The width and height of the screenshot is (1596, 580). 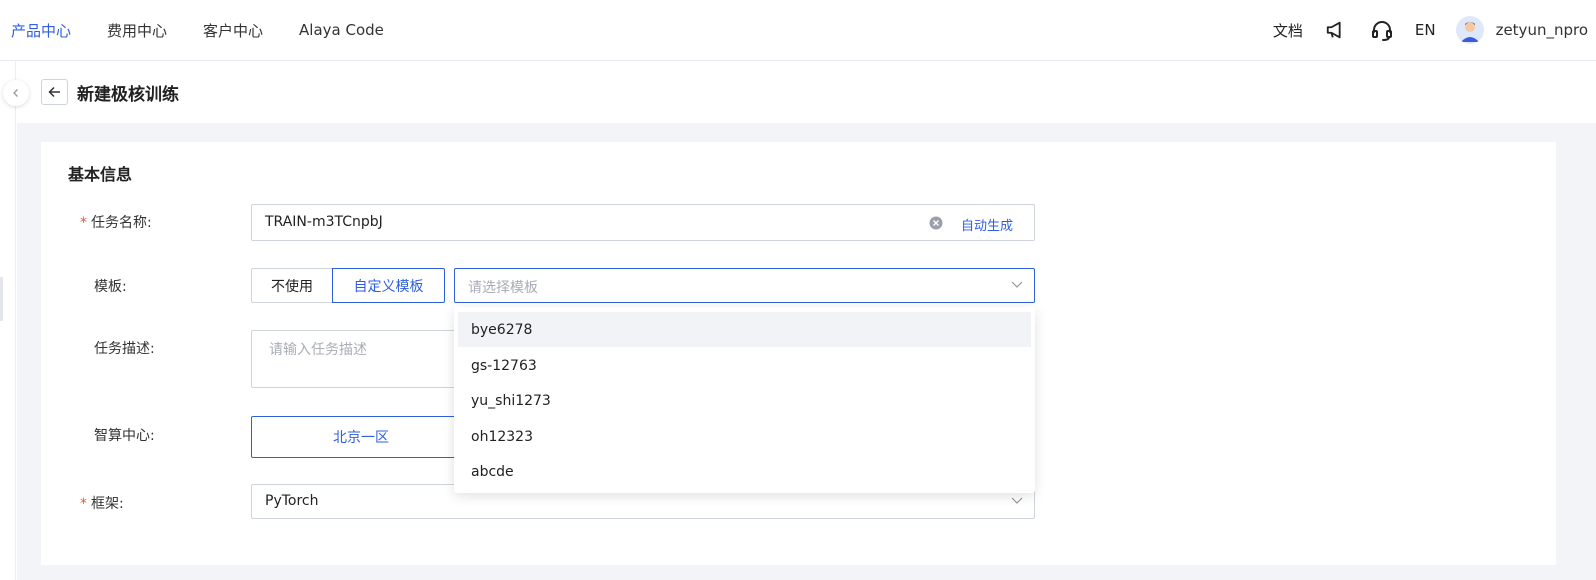 What do you see at coordinates (233, 30) in the screenshot?
I see `nav-item-customers: 客户中心` at bounding box center [233, 30].